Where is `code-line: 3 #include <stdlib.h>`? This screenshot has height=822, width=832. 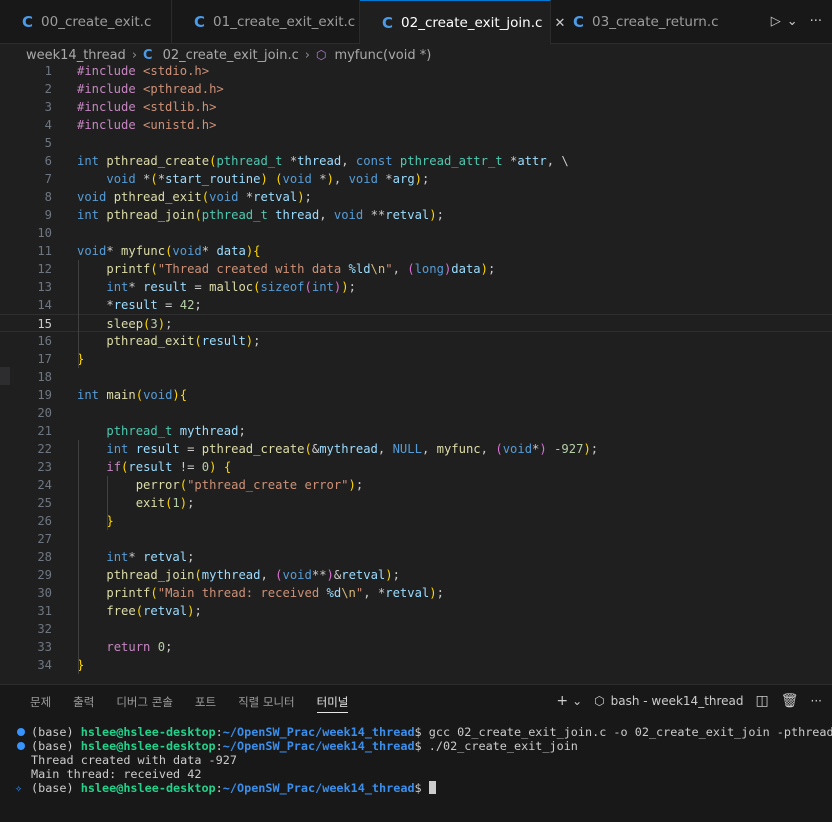
code-line: 3 #include <stdlib.h> is located at coordinates (416, 107).